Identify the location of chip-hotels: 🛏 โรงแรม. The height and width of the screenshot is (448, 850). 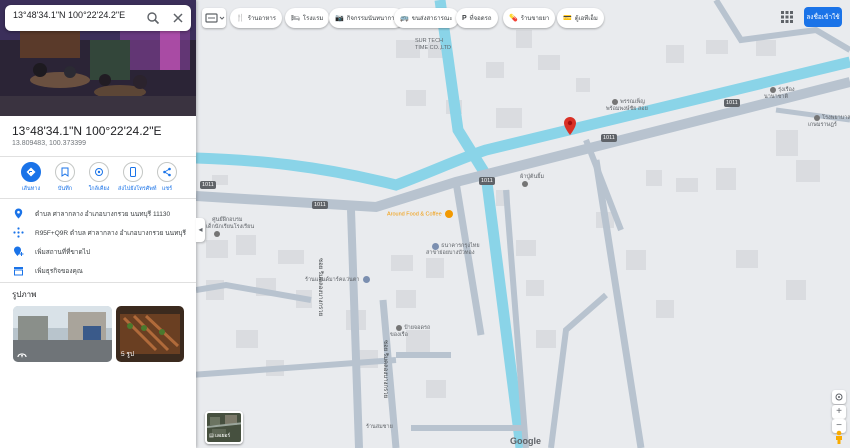
(307, 18).